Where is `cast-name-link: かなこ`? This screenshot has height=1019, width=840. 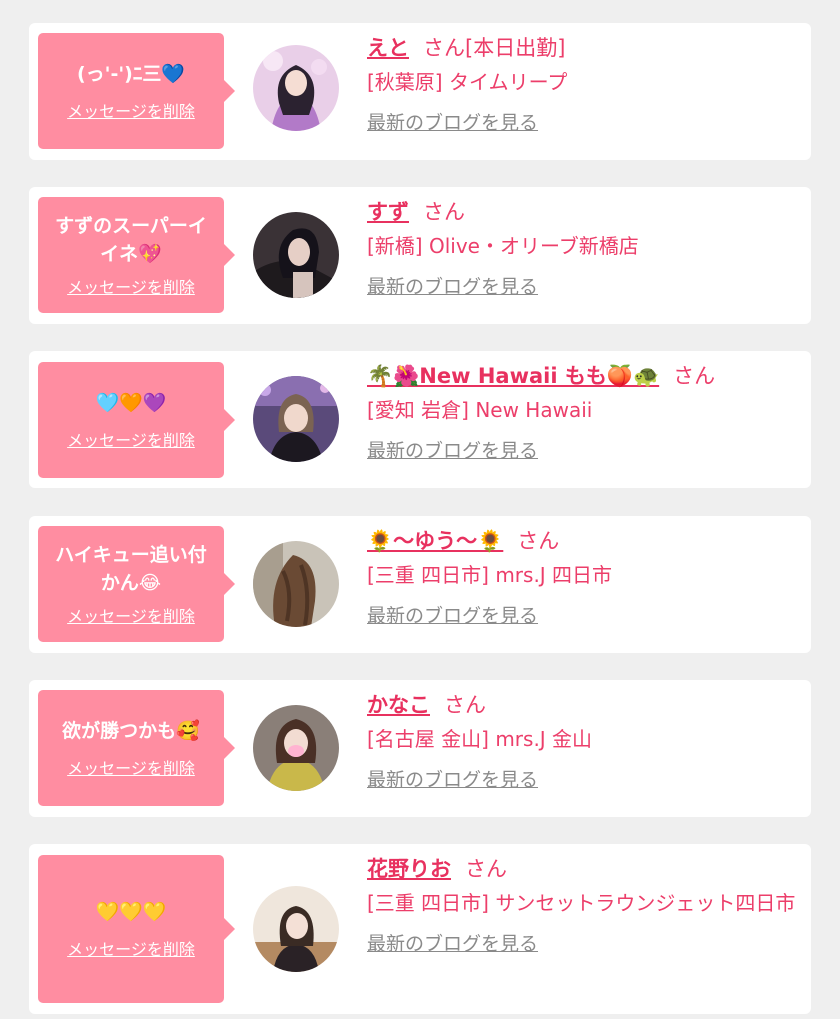 cast-name-link: かなこ is located at coordinates (398, 705).